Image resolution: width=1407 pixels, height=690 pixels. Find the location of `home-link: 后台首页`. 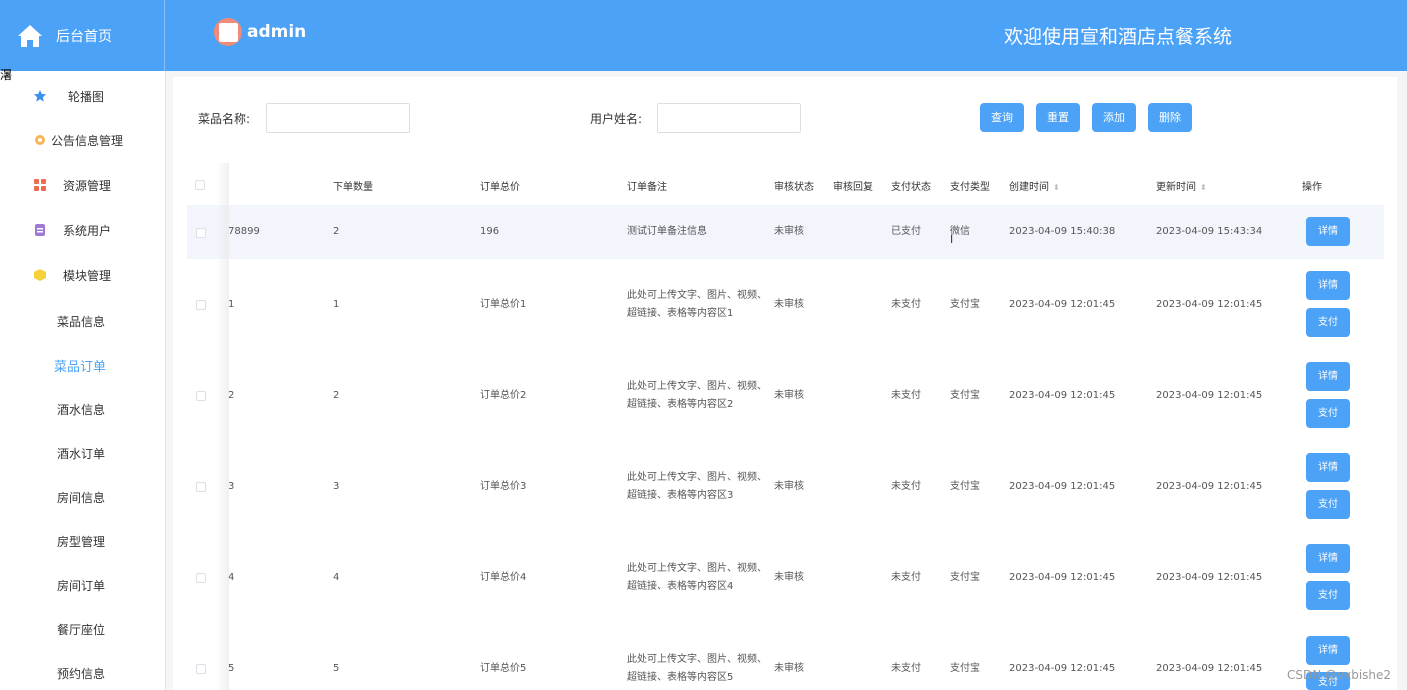

home-link: 后台首页 is located at coordinates (82, 35).